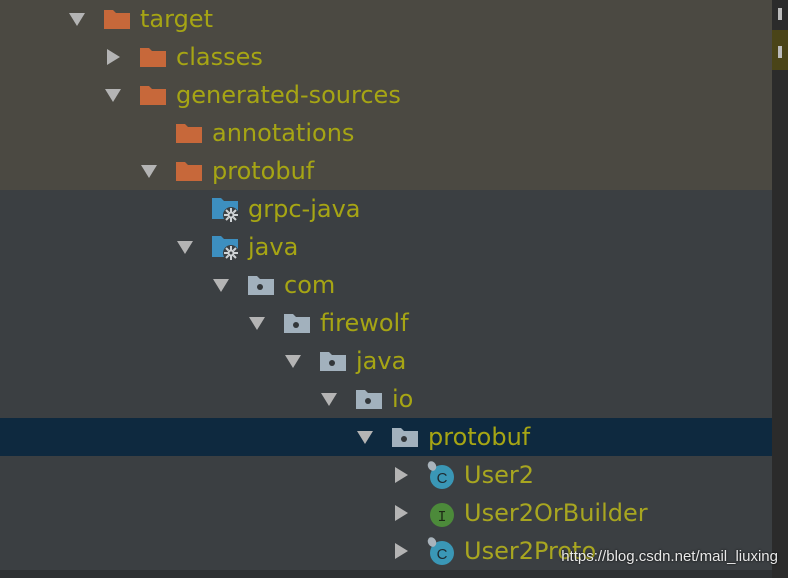  What do you see at coordinates (310, 285) in the screenshot?
I see `tree-item-label: com` at bounding box center [310, 285].